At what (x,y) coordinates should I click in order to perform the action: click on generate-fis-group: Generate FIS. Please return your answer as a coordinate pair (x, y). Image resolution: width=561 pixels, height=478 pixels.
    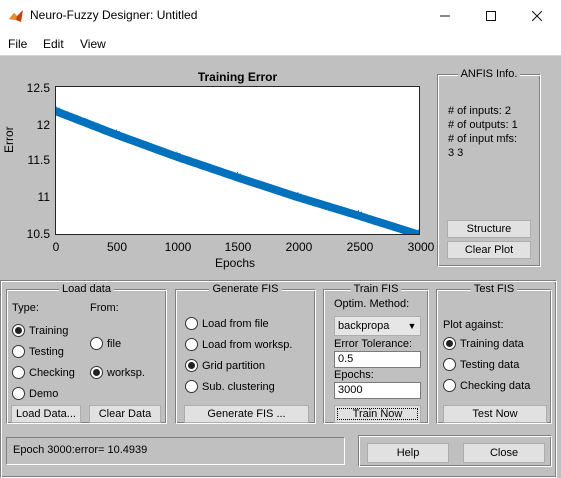
    Looking at the image, I should click on (245, 353).